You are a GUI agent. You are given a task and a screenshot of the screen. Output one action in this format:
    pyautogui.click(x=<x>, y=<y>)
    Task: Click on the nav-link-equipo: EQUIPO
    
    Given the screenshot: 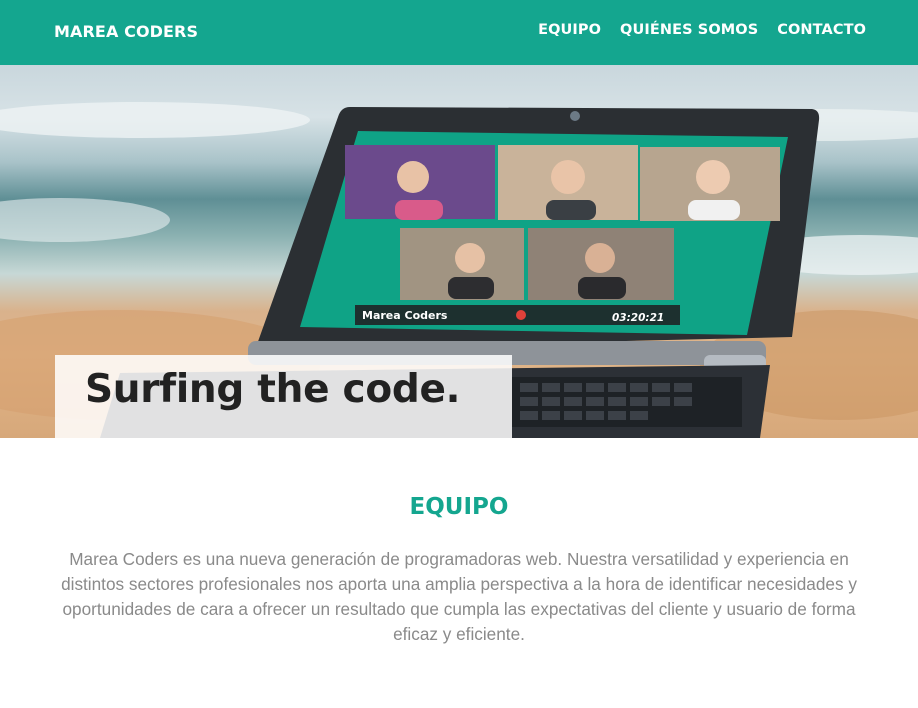 What is the action you would take?
    pyautogui.click(x=569, y=30)
    